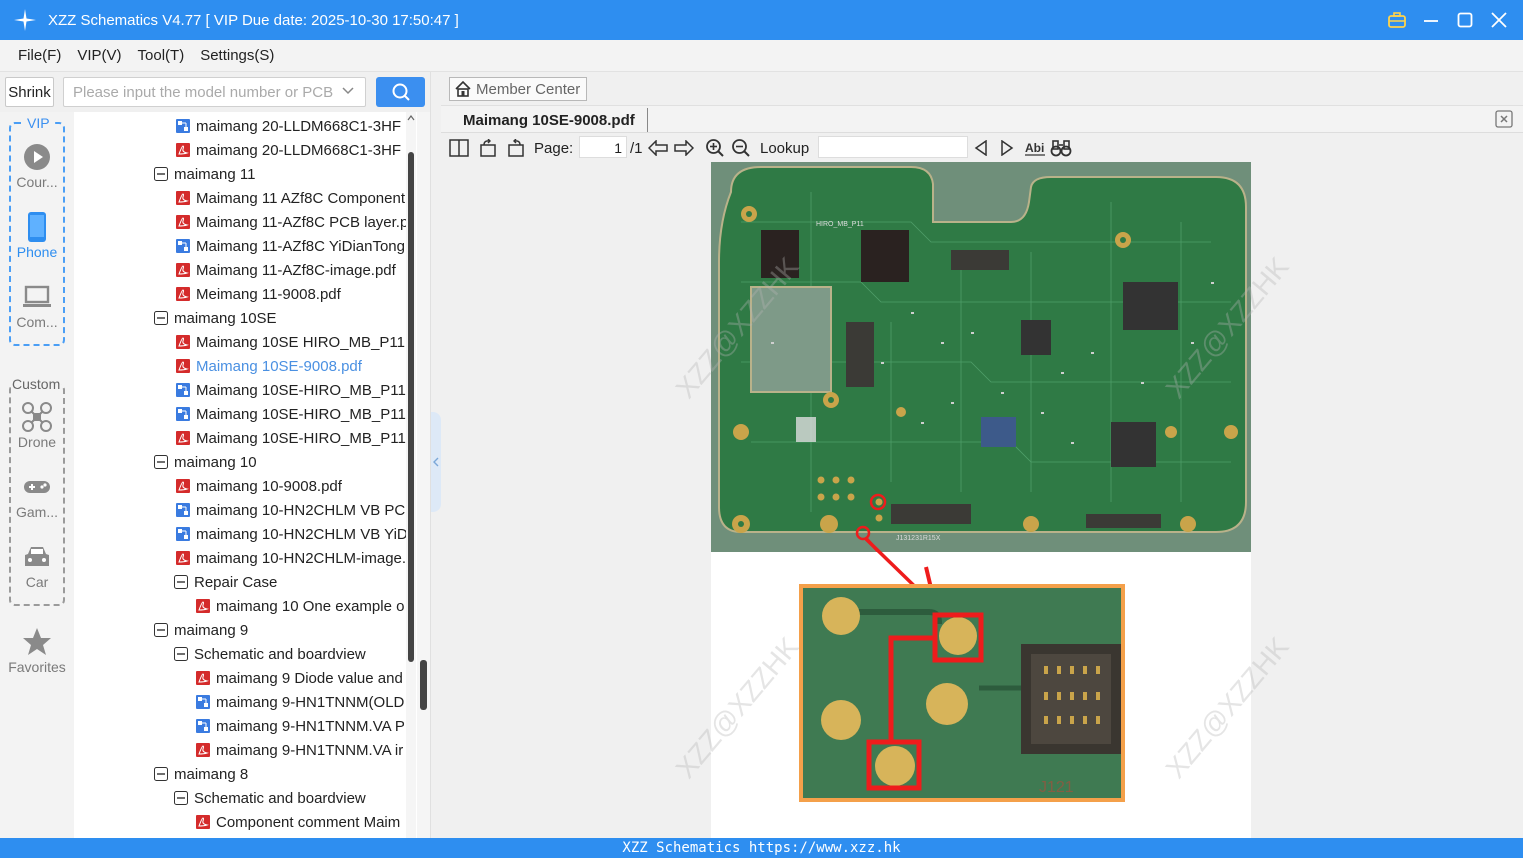 This screenshot has height=858, width=1523. What do you see at coordinates (291, 366) in the screenshot?
I see `tree-file: Maimang 10SE-9008.pdf` at bounding box center [291, 366].